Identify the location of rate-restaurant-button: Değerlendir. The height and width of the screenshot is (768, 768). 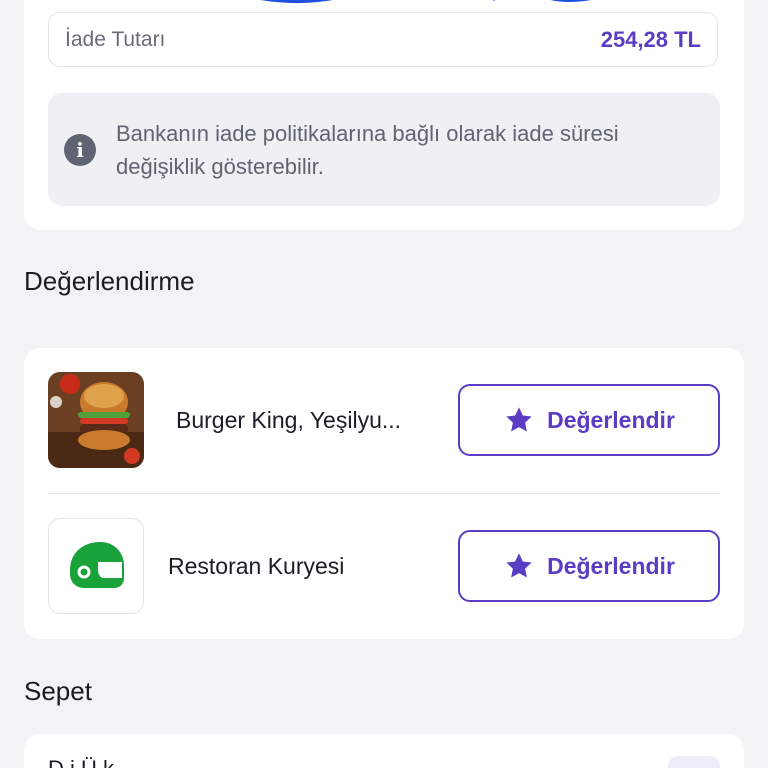
(589, 420).